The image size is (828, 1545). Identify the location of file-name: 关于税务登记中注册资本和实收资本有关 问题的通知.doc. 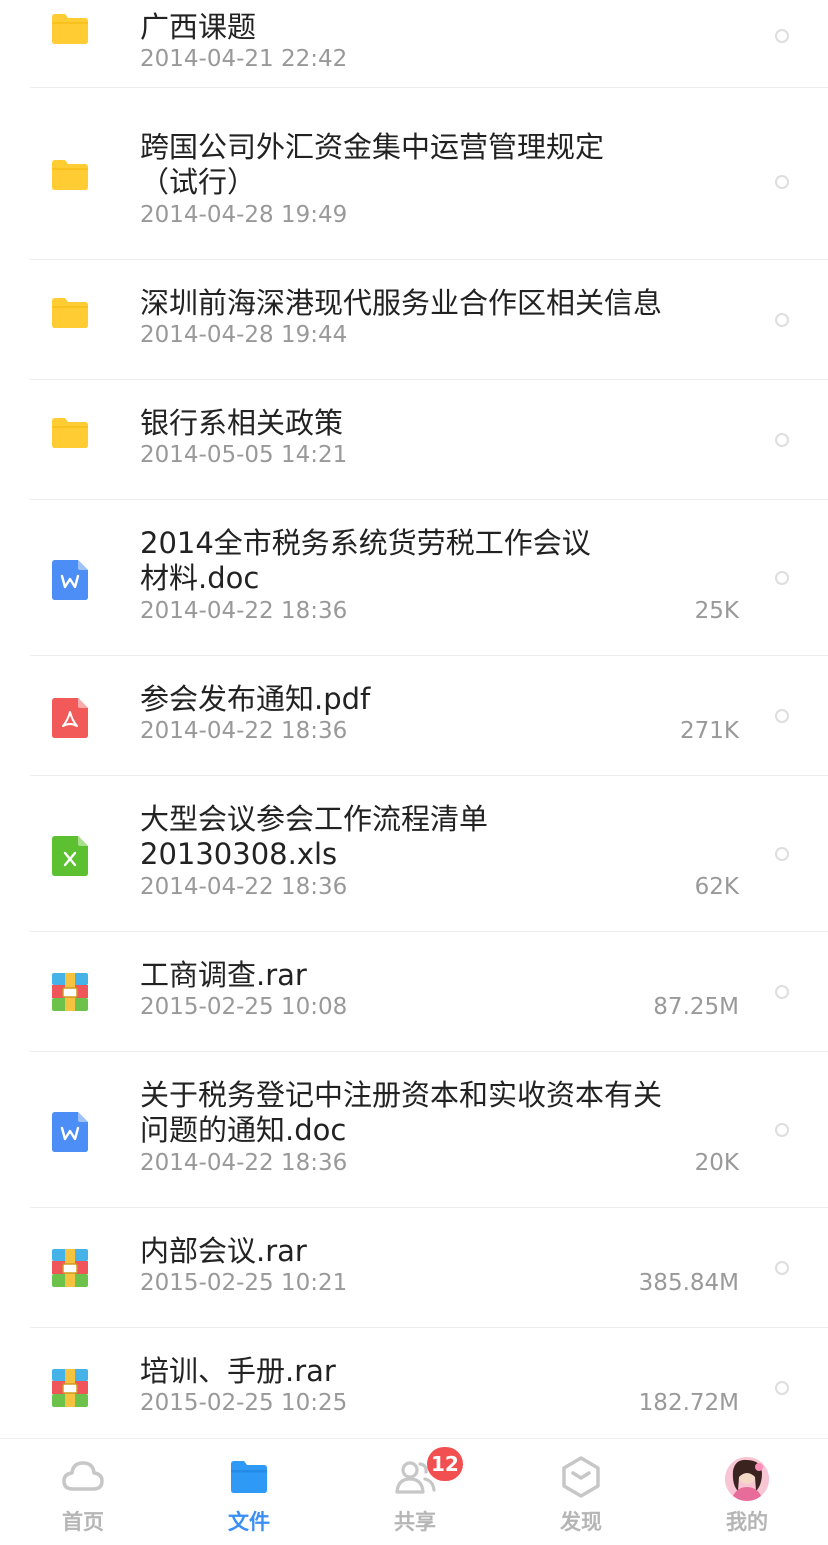
(401, 1112).